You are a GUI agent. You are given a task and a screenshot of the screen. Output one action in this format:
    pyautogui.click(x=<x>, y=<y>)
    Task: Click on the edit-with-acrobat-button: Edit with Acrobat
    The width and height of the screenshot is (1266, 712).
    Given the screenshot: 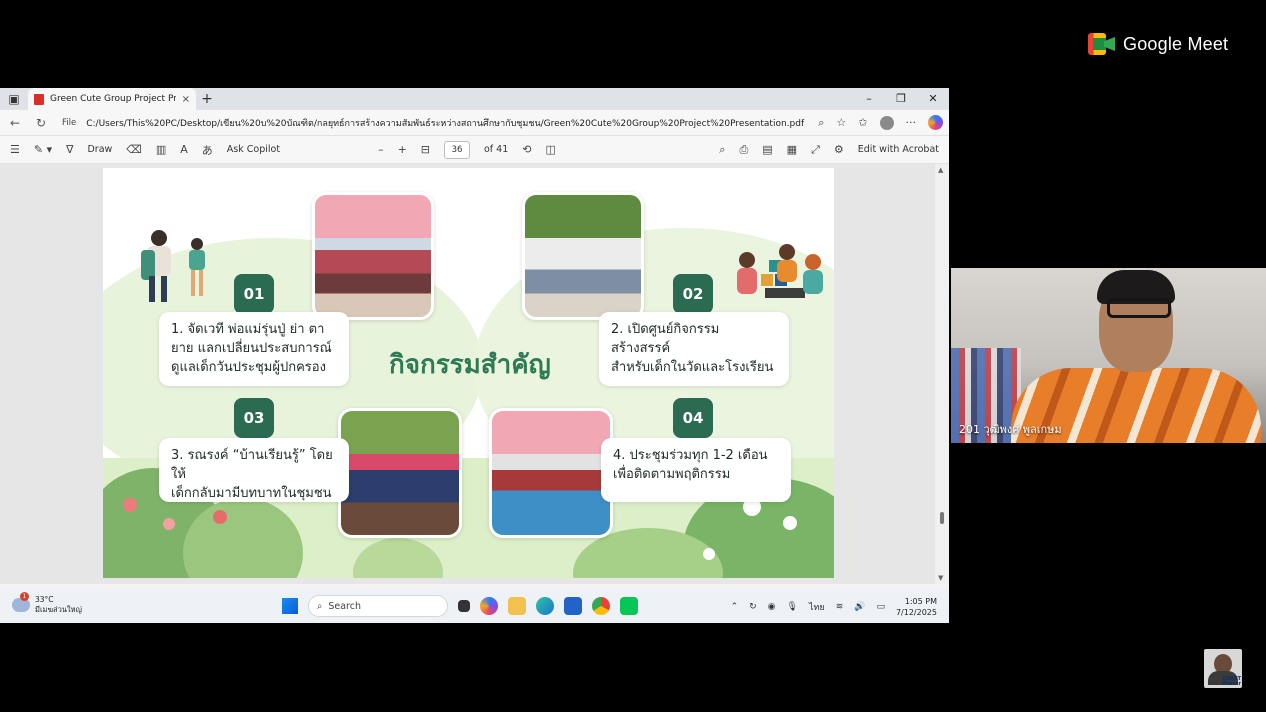 What is the action you would take?
    pyautogui.click(x=898, y=149)
    